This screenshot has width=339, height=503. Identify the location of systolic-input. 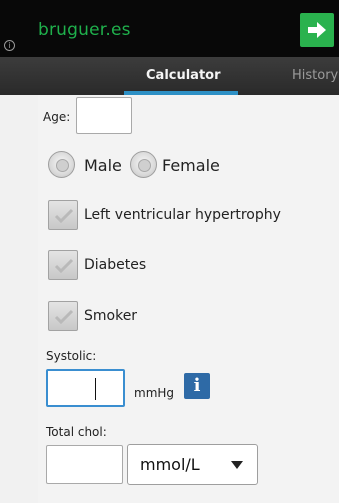
(85, 388).